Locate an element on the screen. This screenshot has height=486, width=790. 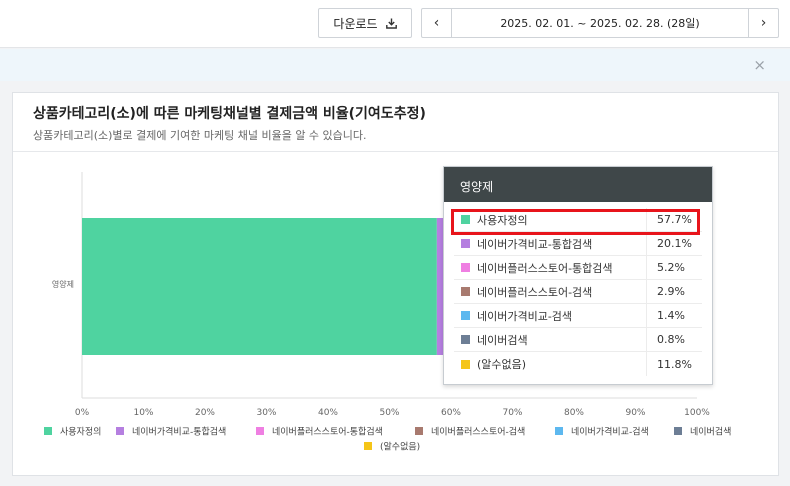
tooltip-row: 네이버가격비교-검색 1.4% is located at coordinates (578, 316).